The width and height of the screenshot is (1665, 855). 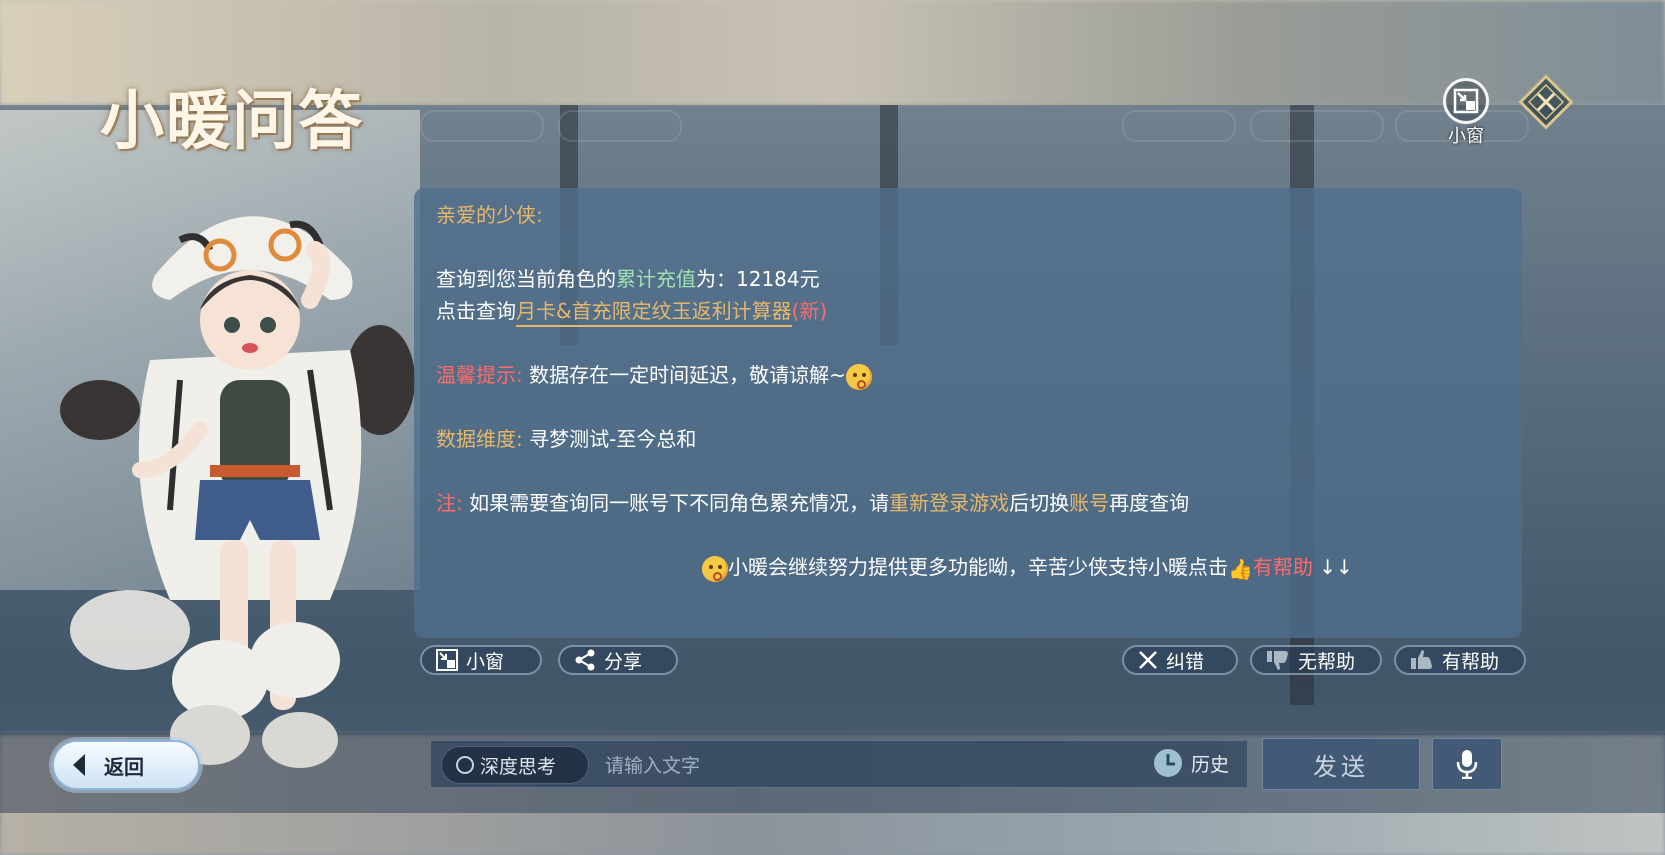 I want to click on history-button: 历史, so click(x=1191, y=763).